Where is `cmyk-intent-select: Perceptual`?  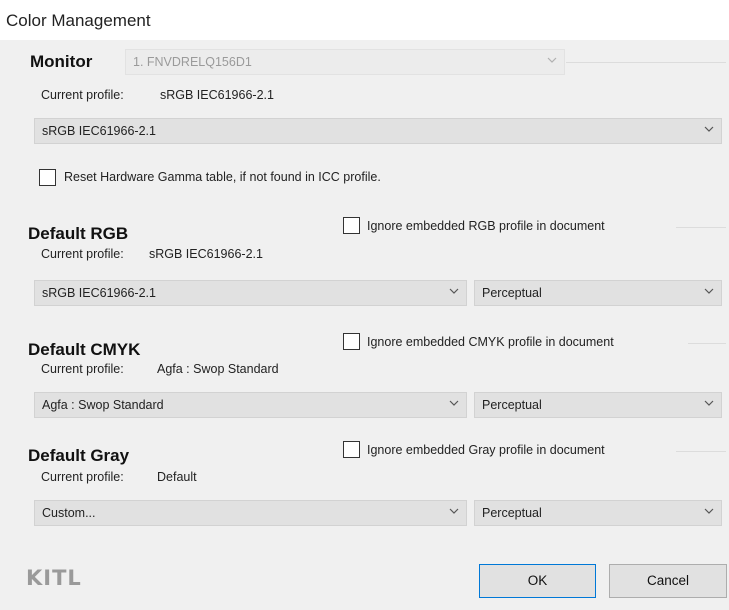 cmyk-intent-select: Perceptual is located at coordinates (598, 405).